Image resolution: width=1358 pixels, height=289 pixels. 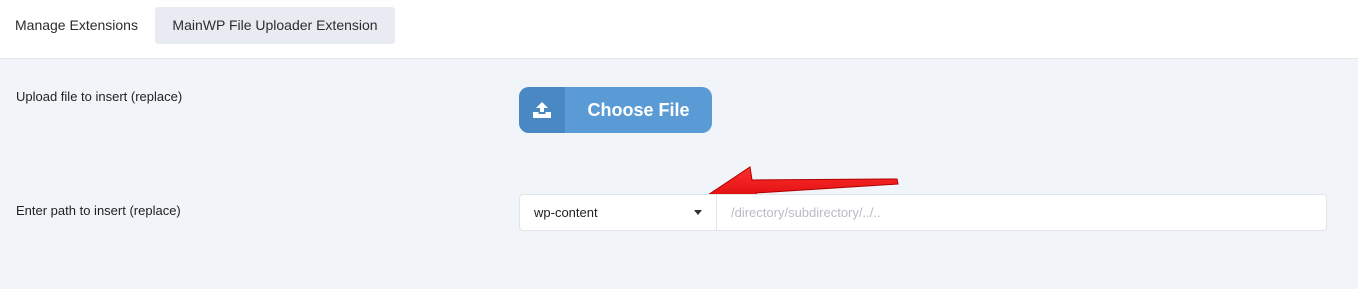 I want to click on path-input-group: wp-content, so click(x=923, y=212).